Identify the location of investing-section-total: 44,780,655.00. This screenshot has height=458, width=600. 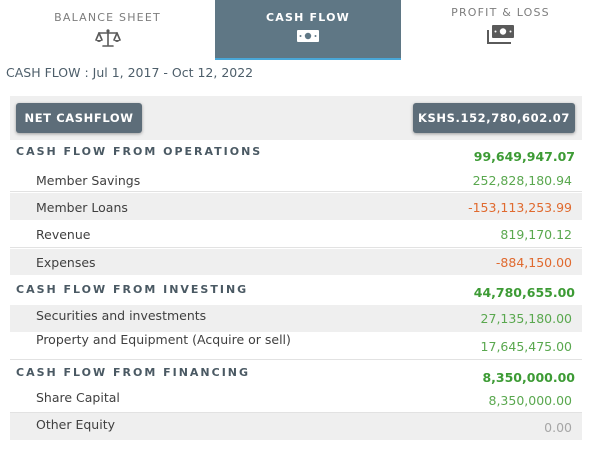
(524, 292).